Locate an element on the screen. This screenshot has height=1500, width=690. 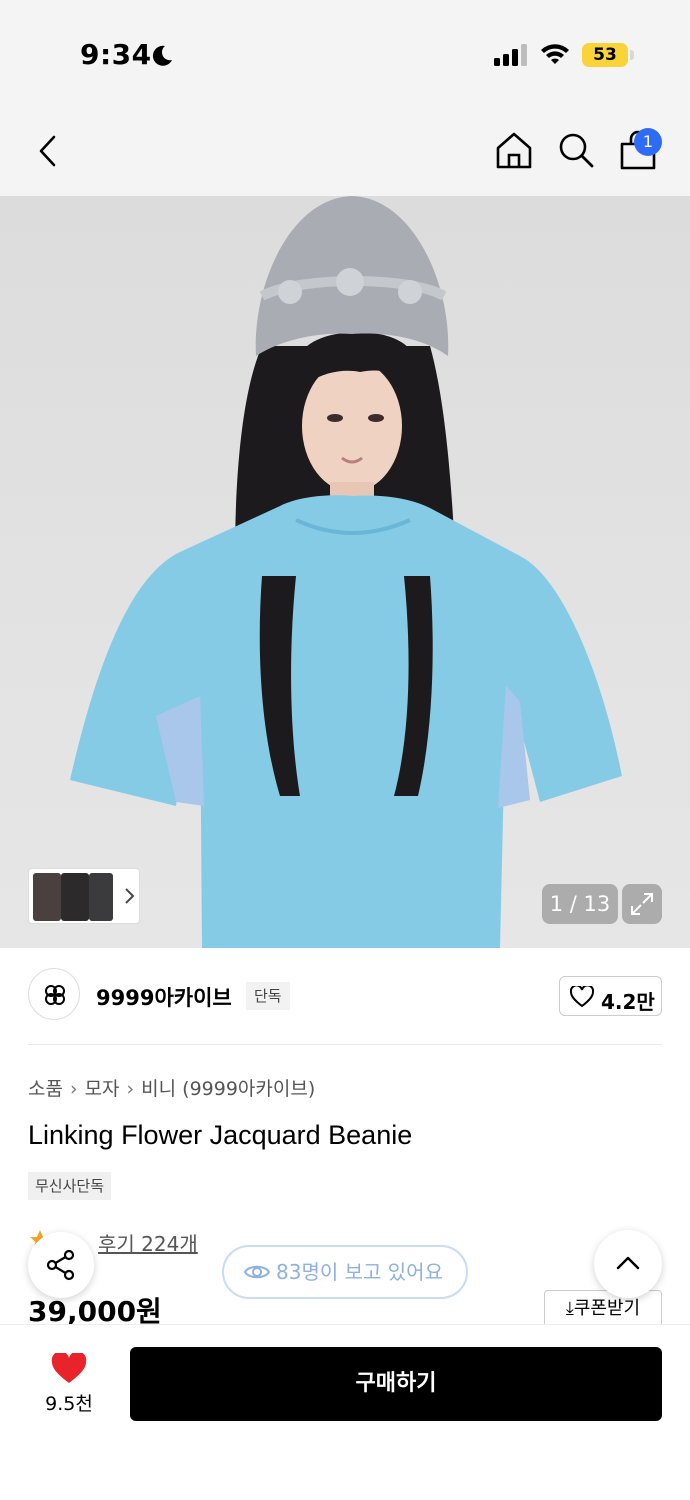
breadcrumb-item: 소품 is located at coordinates (45, 1089).